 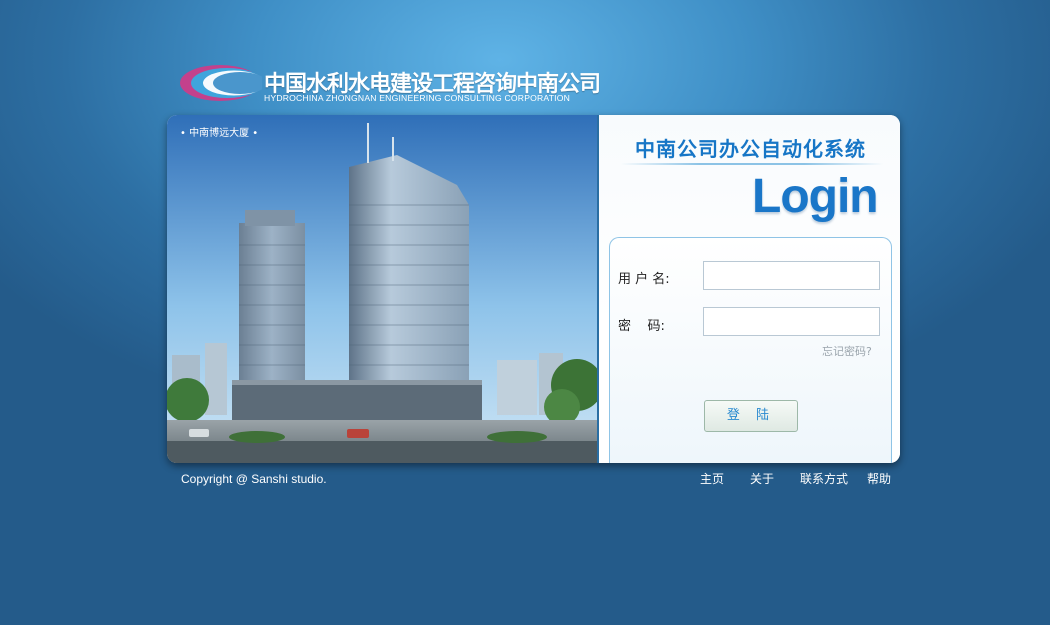 What do you see at coordinates (750, 149) in the screenshot?
I see `system-title: 中南公司办公自动化系统` at bounding box center [750, 149].